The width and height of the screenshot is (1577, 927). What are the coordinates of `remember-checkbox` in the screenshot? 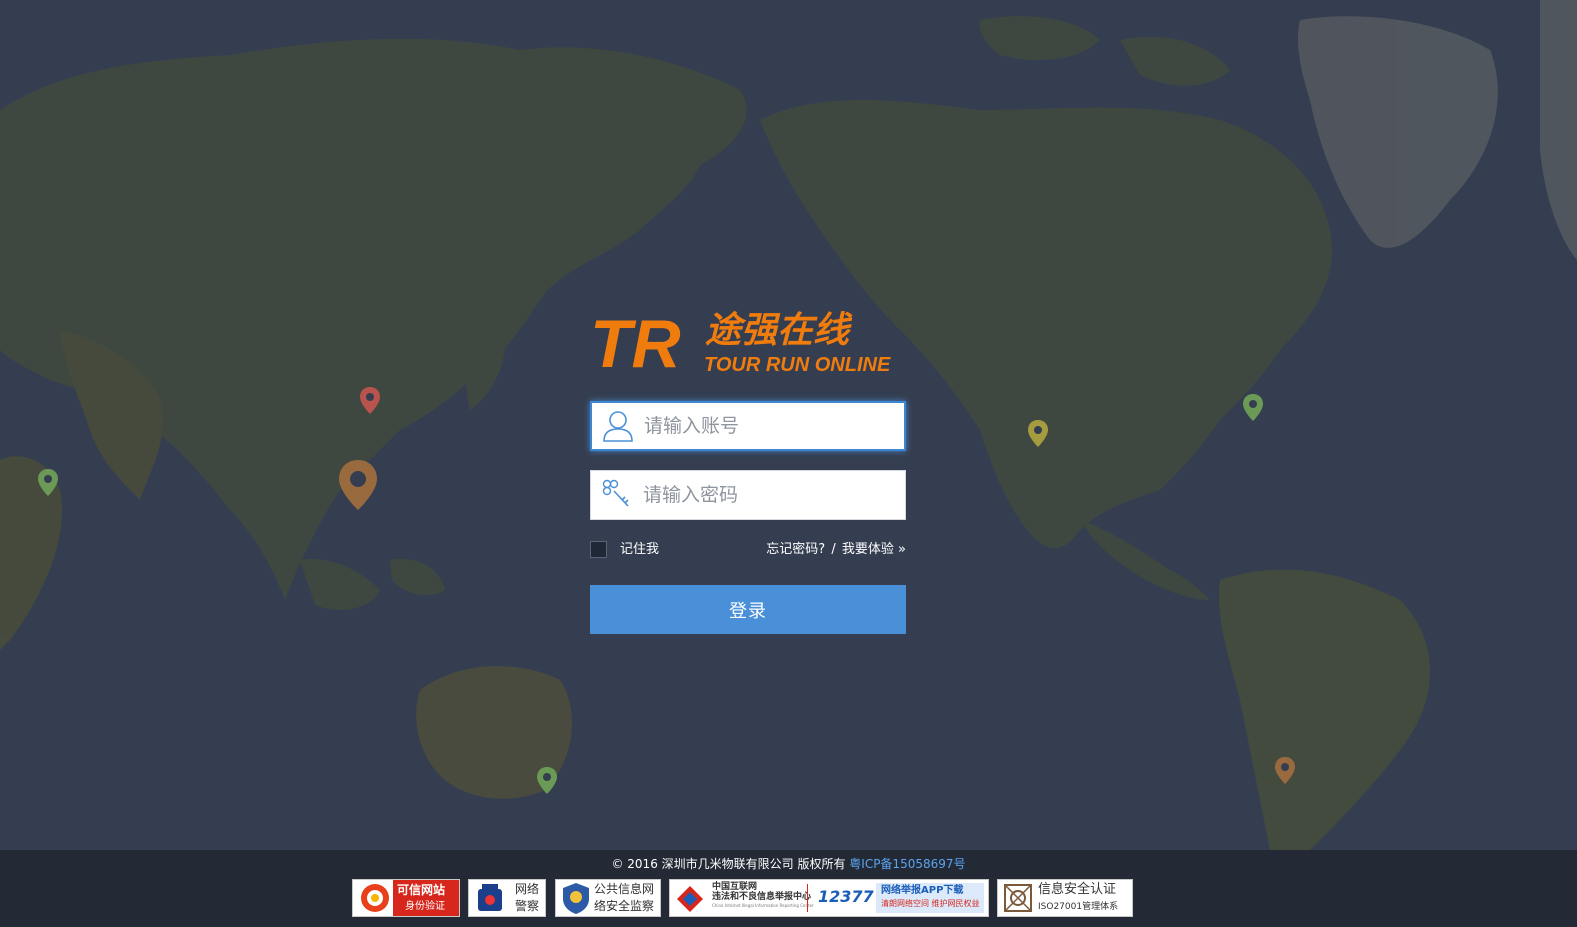 It's located at (598, 549).